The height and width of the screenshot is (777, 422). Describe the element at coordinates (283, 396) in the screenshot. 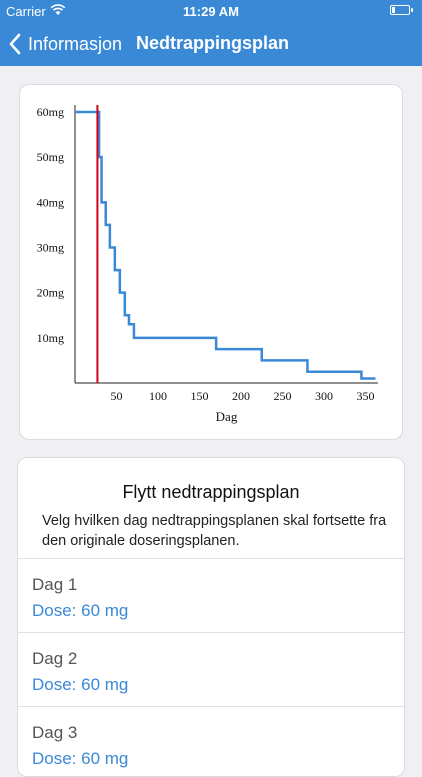

I see `x-tick-label: 250` at that location.